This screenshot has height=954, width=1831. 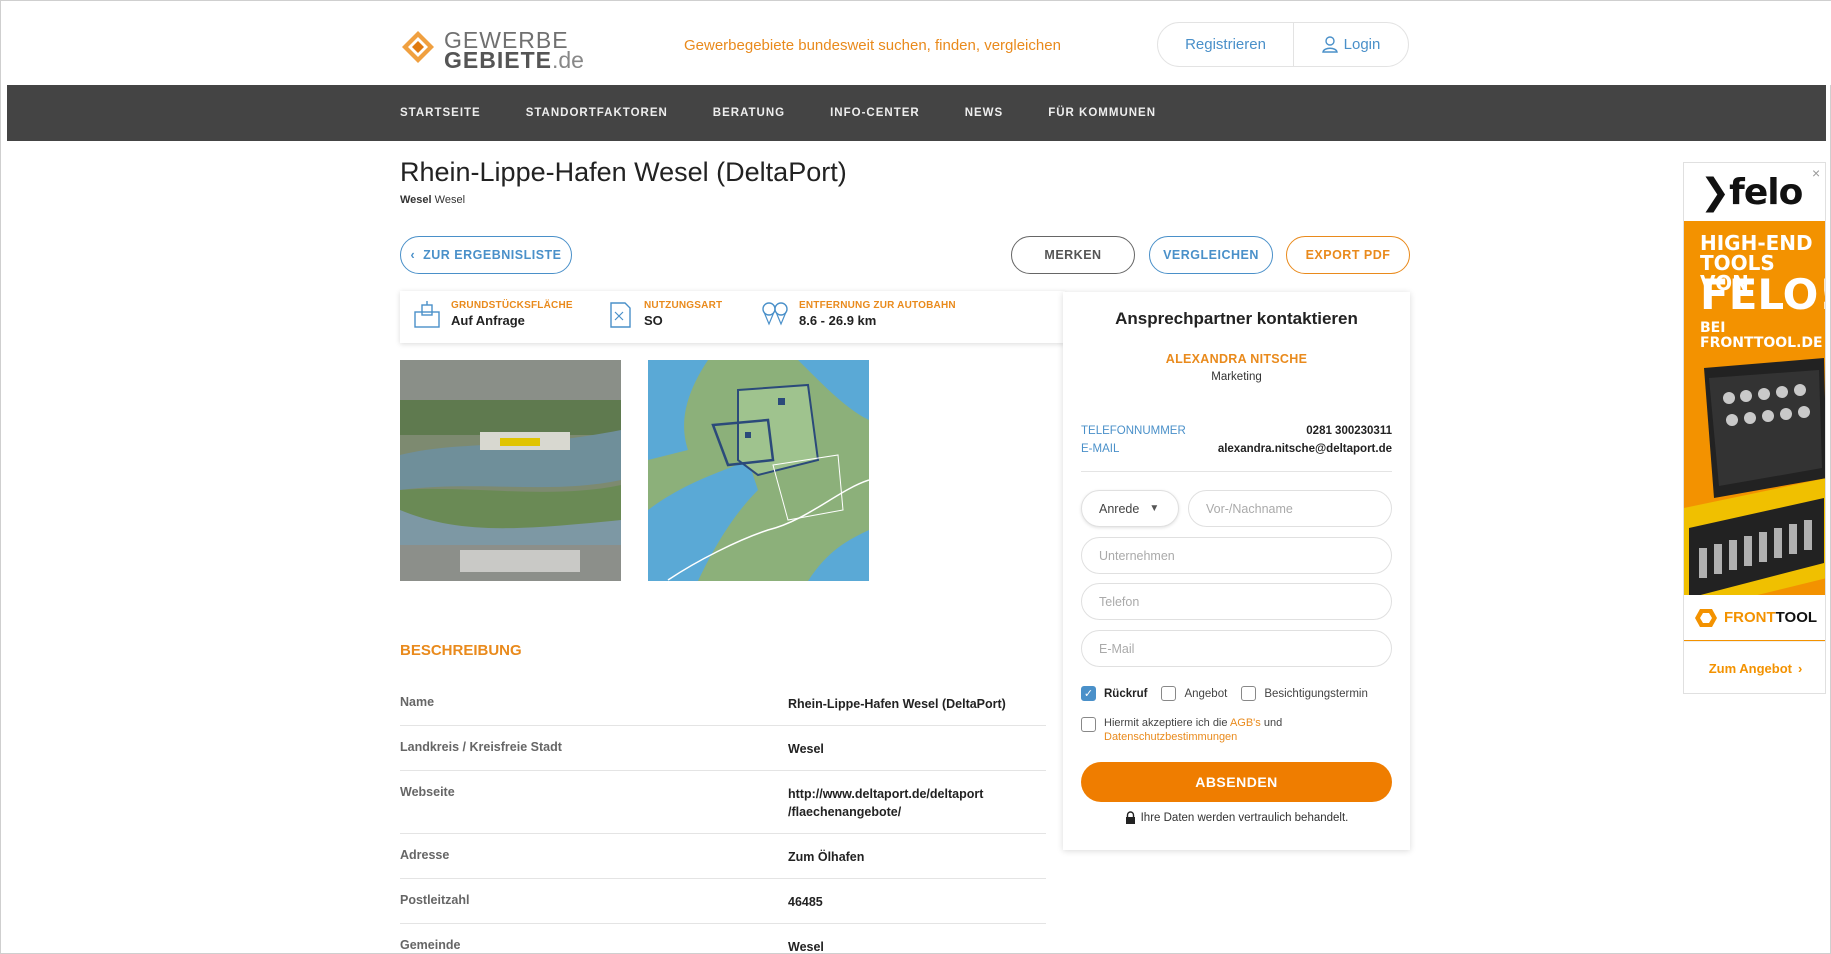 What do you see at coordinates (897, 704) in the screenshot?
I see `row-value: Rhein-Lippe-Hafen Wesel (DeltaPort)` at bounding box center [897, 704].